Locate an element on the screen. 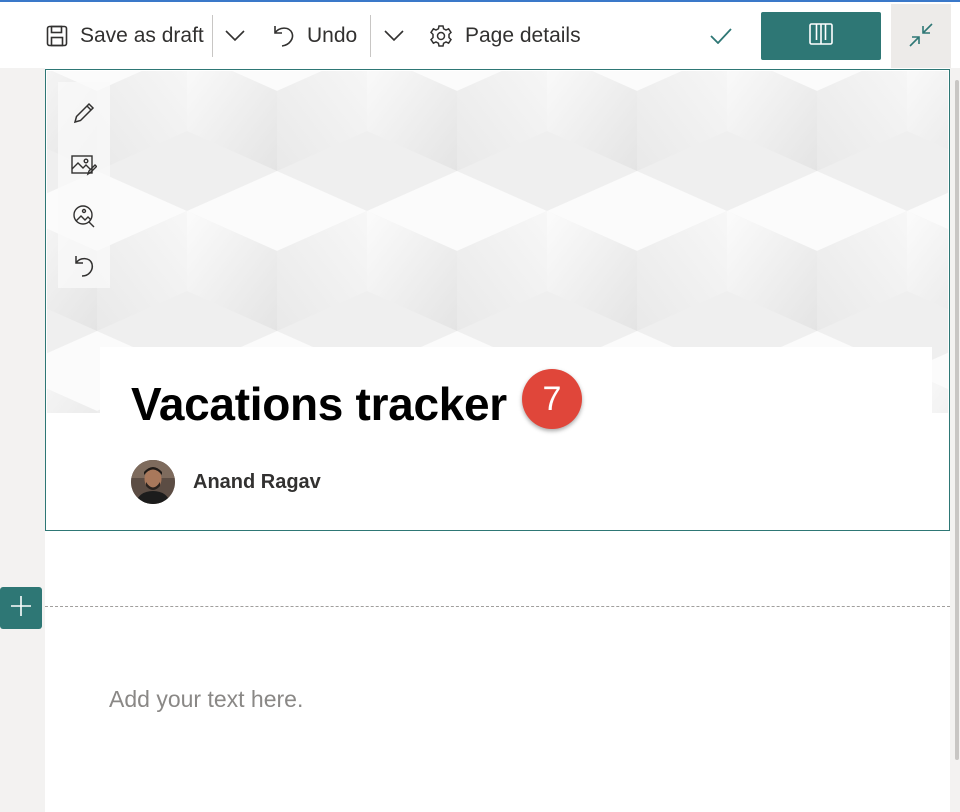 The image size is (960, 812). reading-view-button is located at coordinates (821, 36).